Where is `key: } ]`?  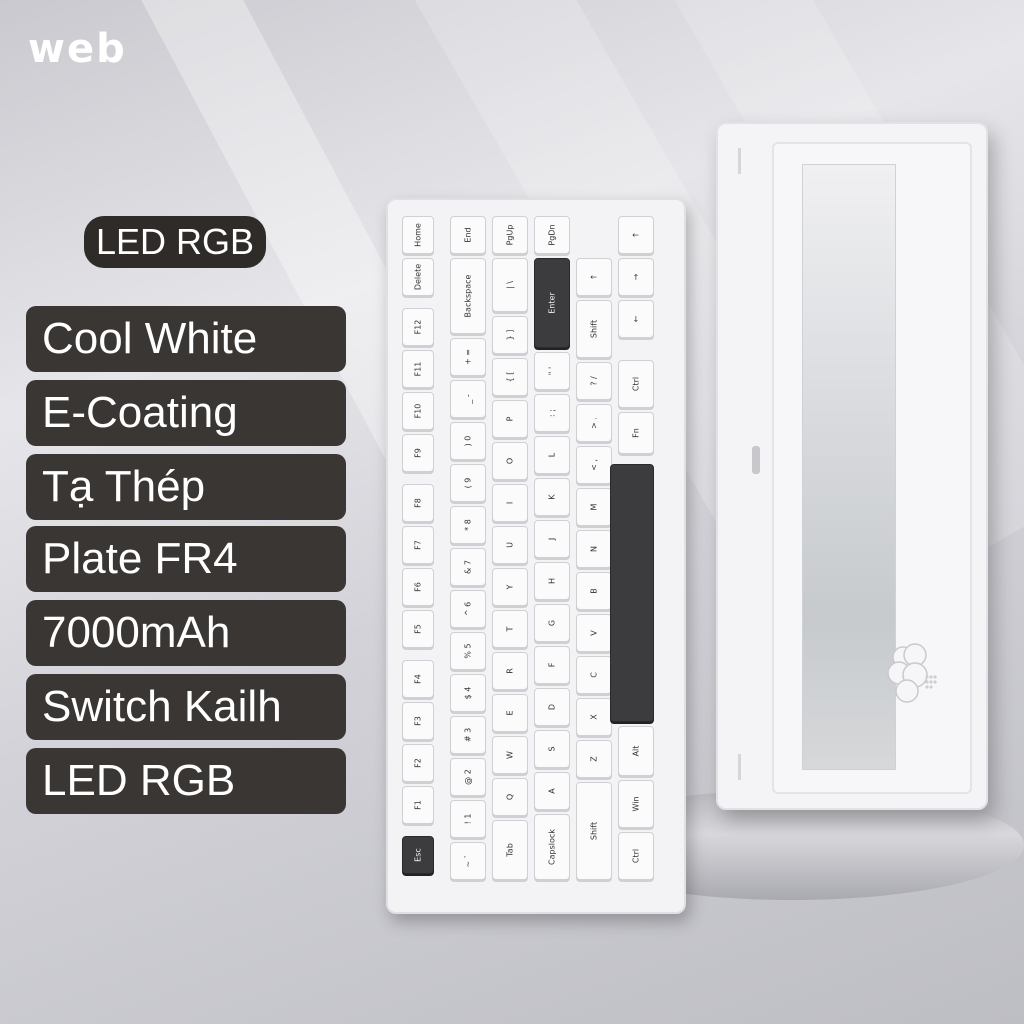 key: } ] is located at coordinates (510, 335).